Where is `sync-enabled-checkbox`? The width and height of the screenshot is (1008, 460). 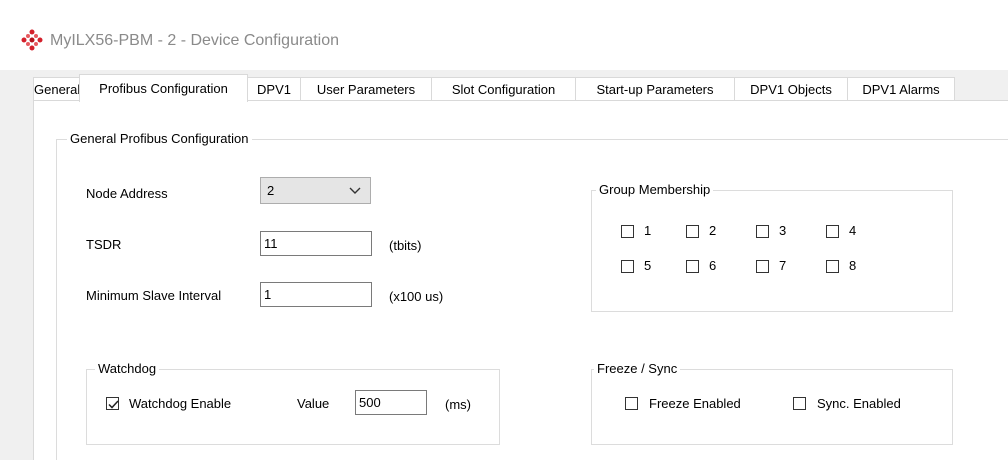 sync-enabled-checkbox is located at coordinates (799, 403).